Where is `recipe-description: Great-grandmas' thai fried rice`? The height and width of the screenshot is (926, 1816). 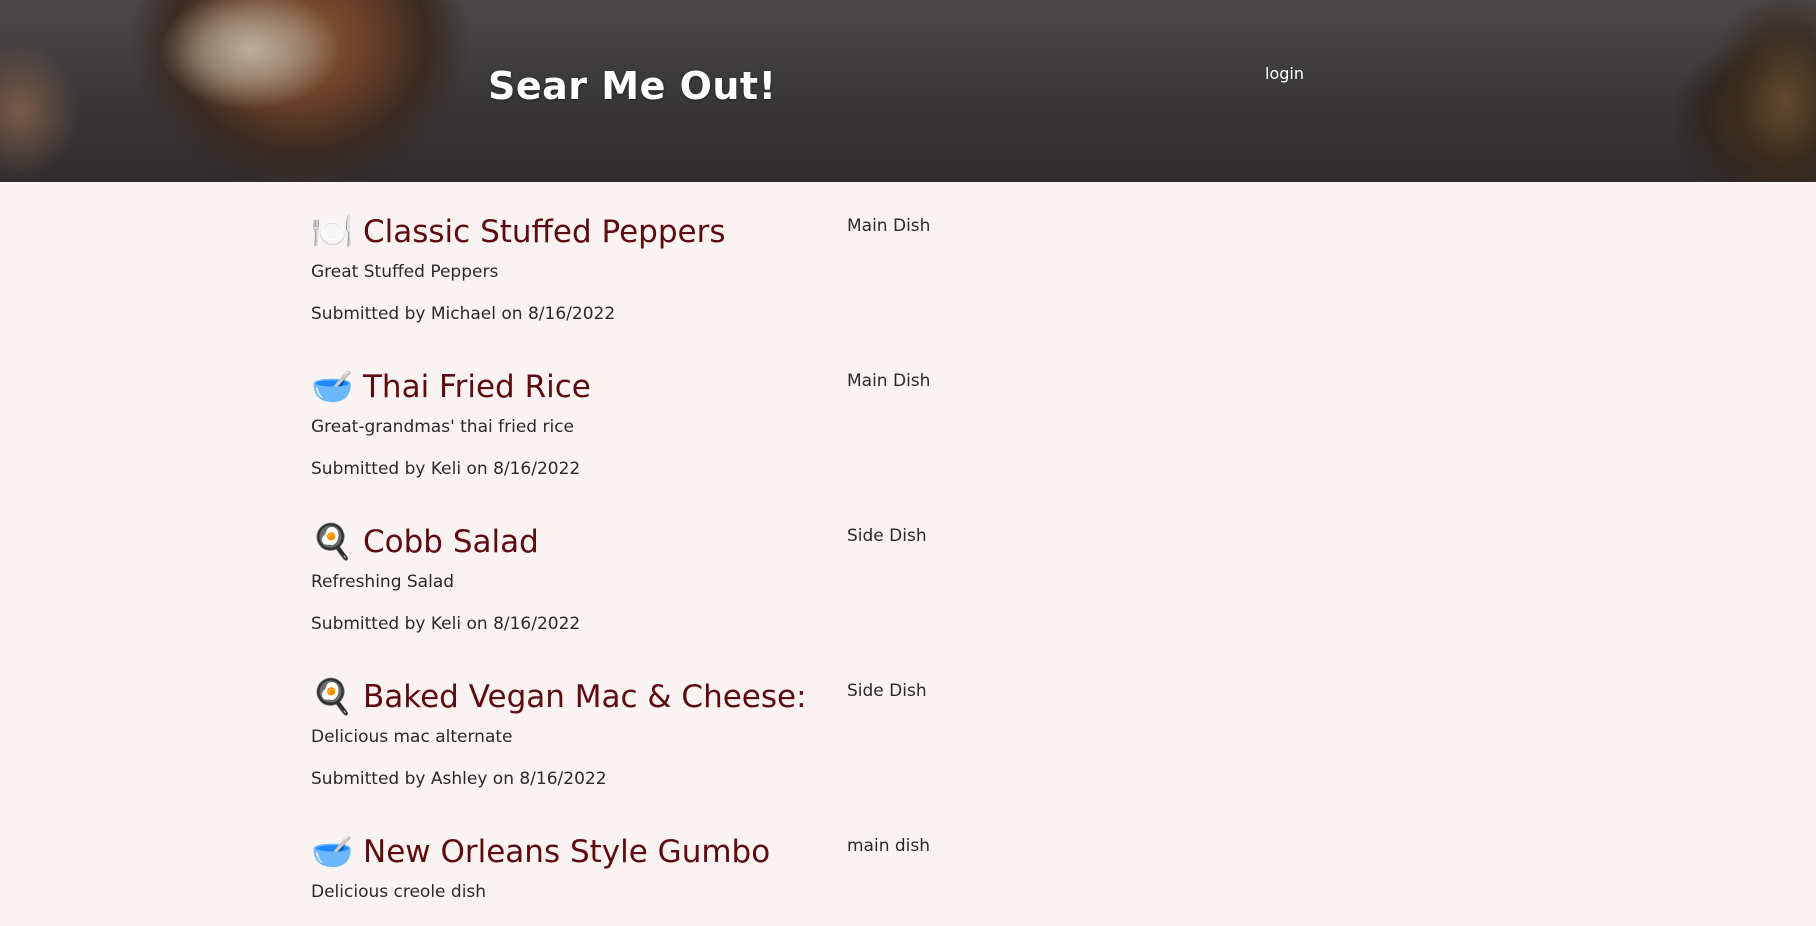 recipe-description: Great-grandmas' thai fried rice is located at coordinates (442, 427).